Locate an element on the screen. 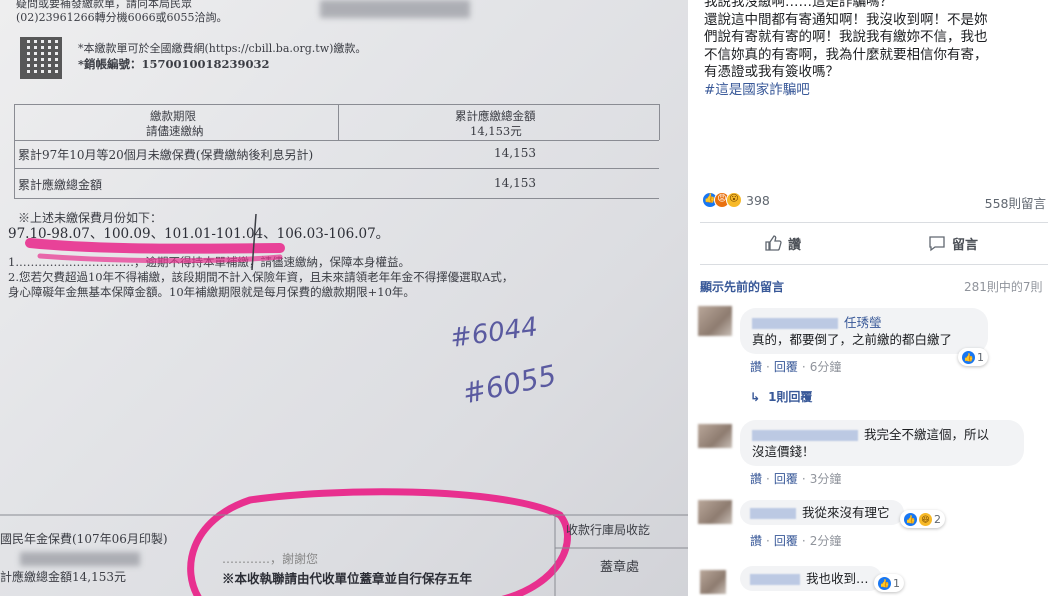  post-line-1: 還說這中間都有寄通知啊！我沒收到啊！不是妳 is located at coordinates (846, 19).